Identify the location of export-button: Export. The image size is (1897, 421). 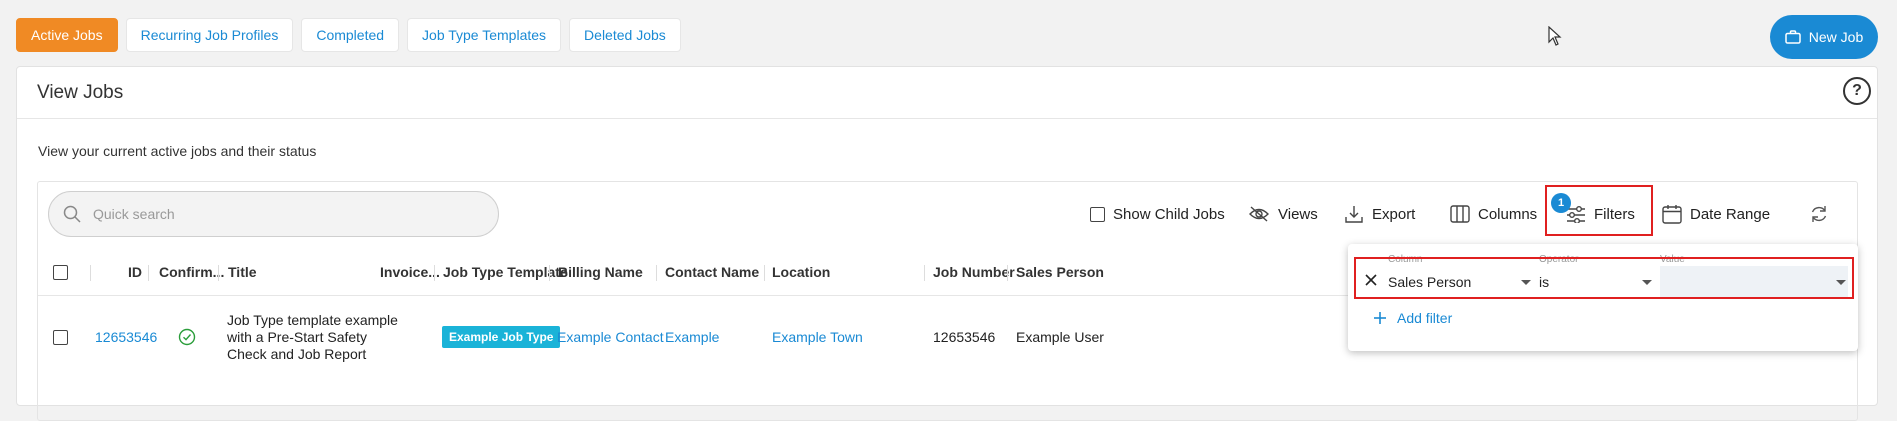
(1379, 214).